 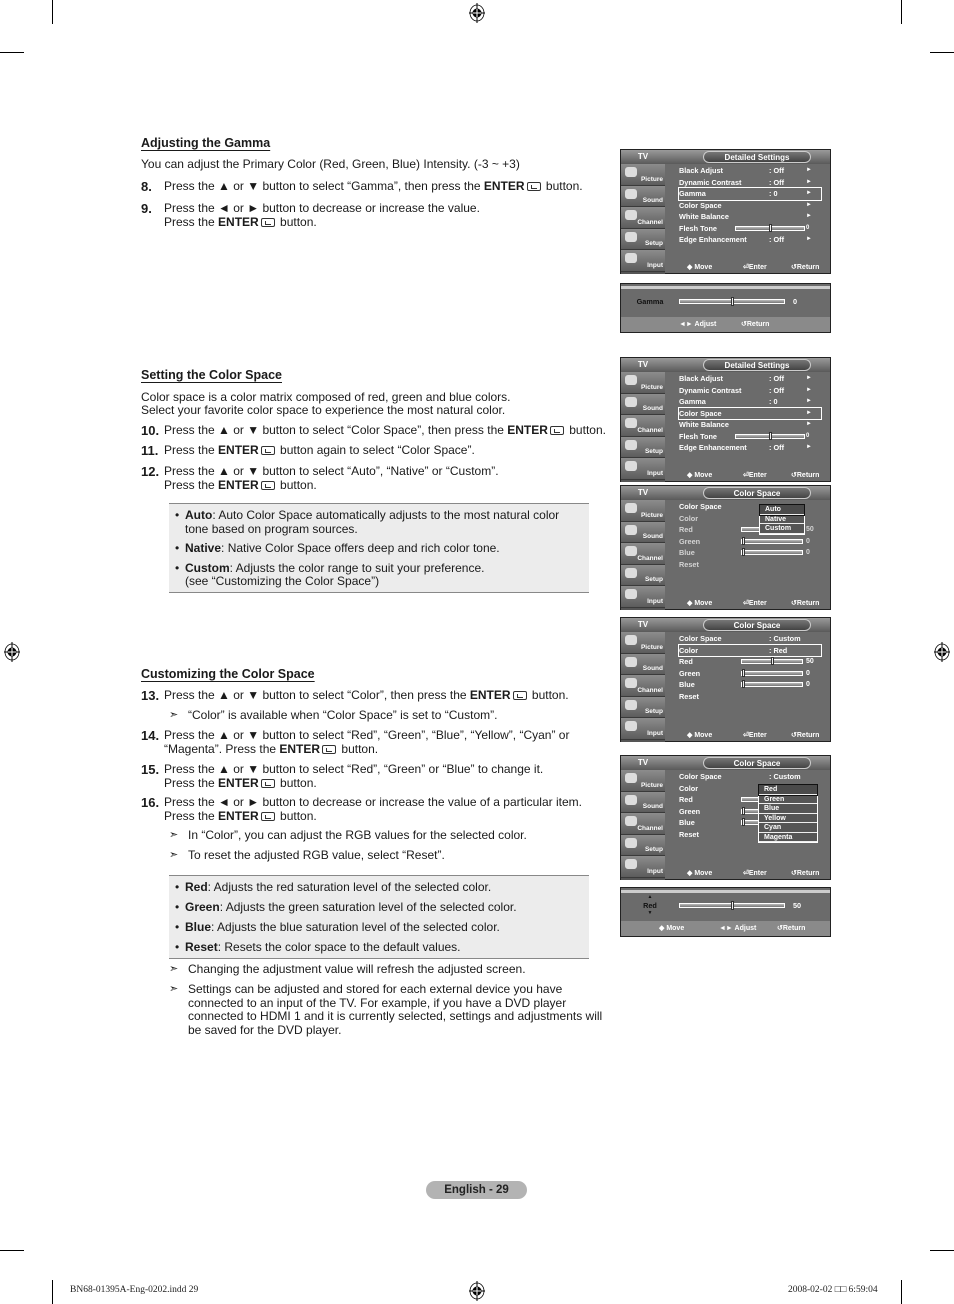 I want to click on dropdown-option-native: Native, so click(x=782, y=519).